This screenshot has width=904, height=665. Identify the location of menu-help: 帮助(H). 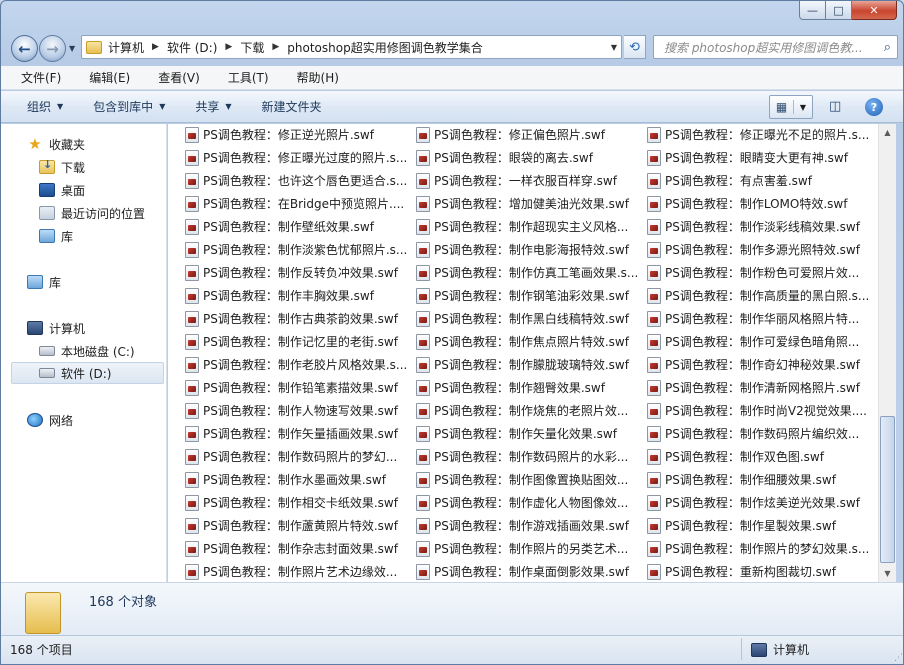
(318, 77).